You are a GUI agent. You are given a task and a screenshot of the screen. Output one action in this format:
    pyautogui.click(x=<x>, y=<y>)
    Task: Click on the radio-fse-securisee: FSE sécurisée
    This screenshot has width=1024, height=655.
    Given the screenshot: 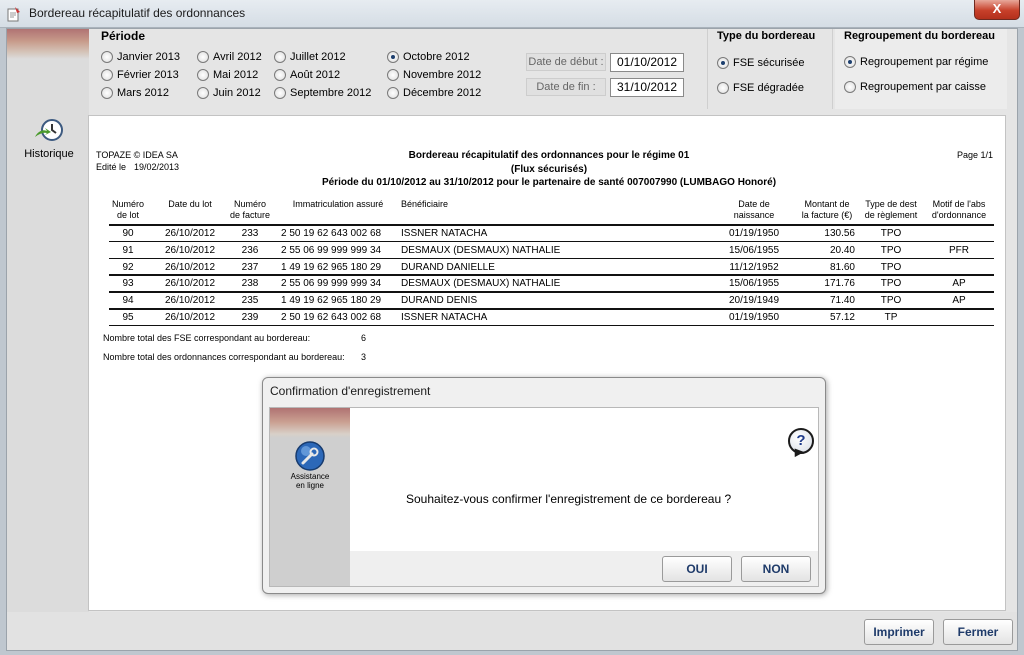 What is the action you would take?
    pyautogui.click(x=761, y=63)
    